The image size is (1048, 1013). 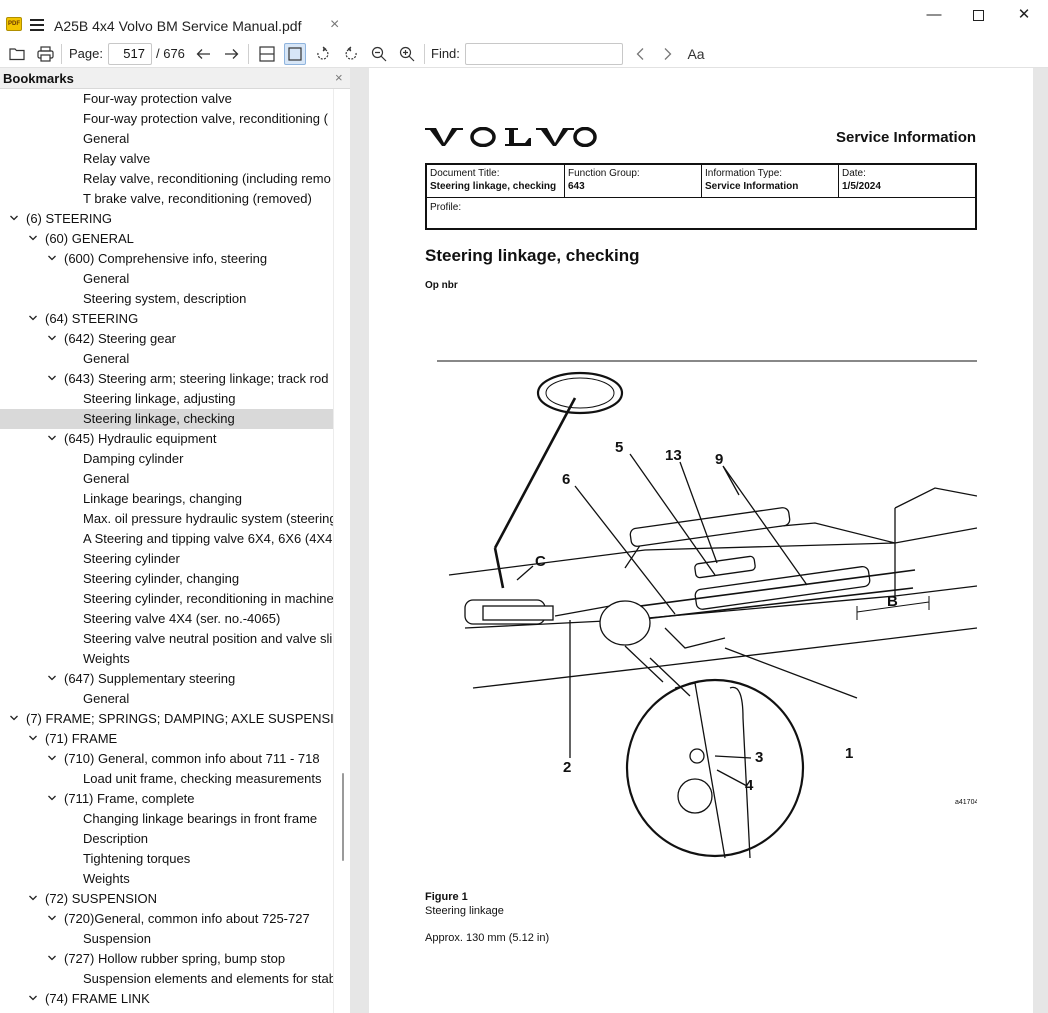 I want to click on find-prev-icon, so click(x=640, y=54).